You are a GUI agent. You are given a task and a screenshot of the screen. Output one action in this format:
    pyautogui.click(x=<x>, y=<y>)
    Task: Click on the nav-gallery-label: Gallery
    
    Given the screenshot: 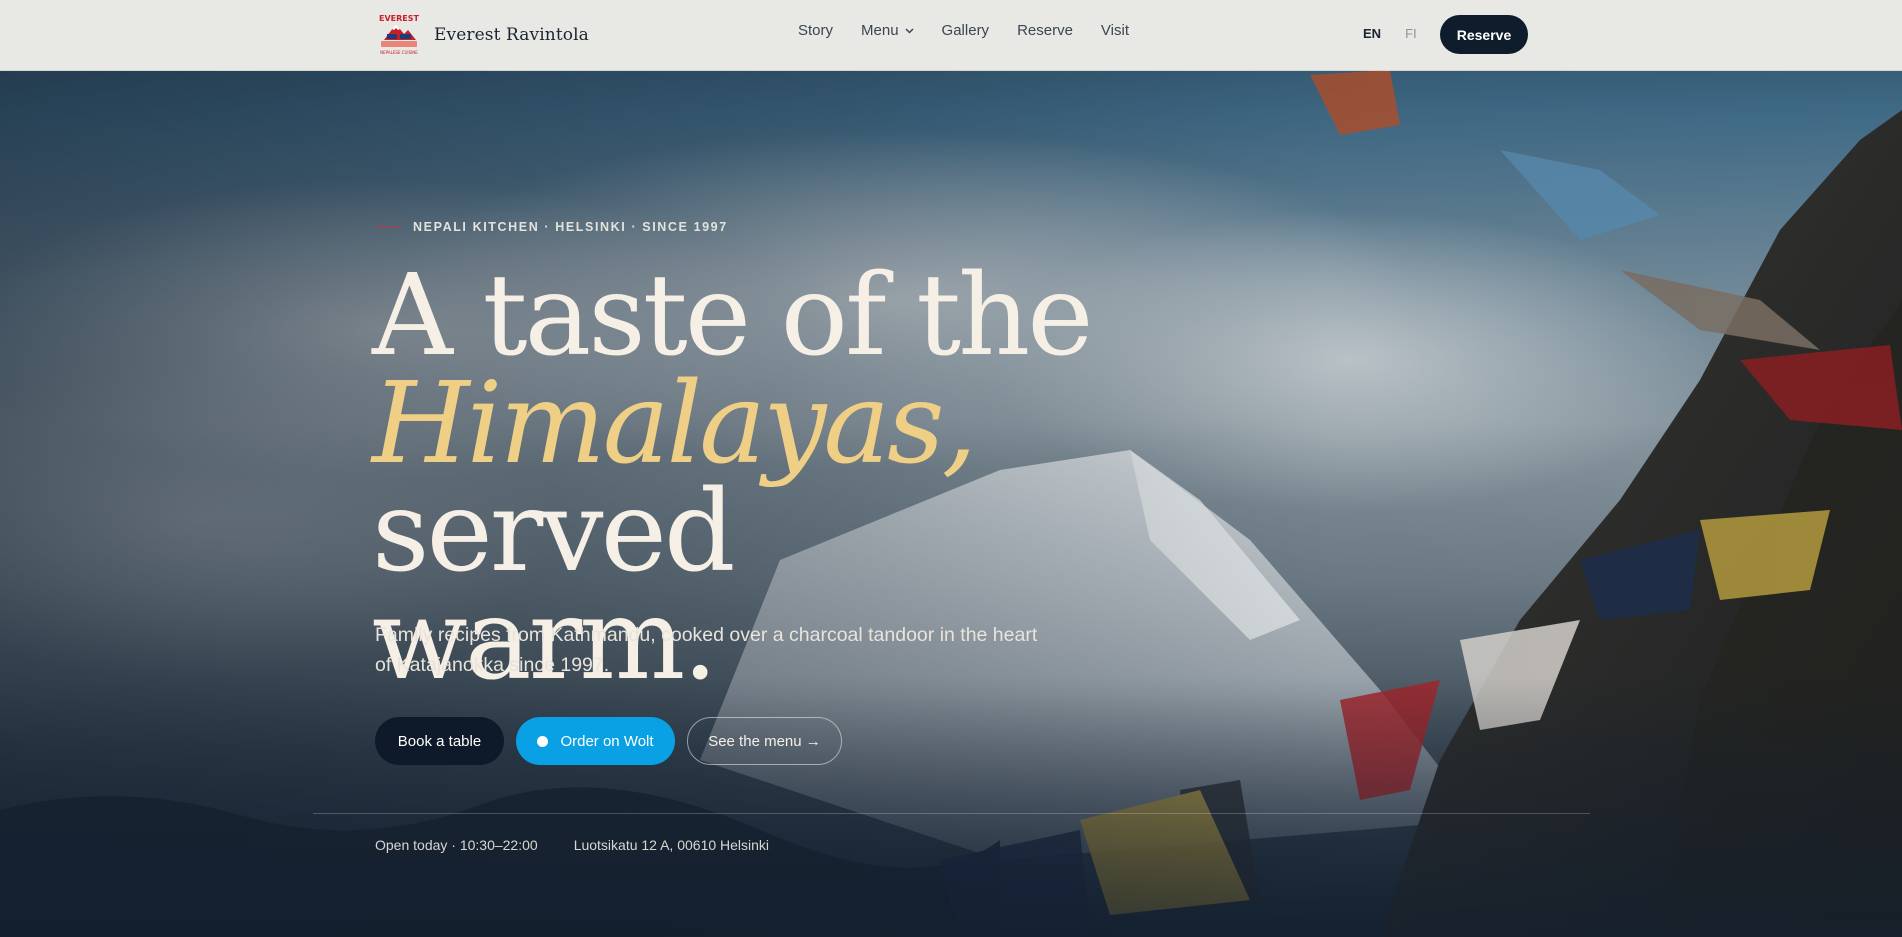 What is the action you would take?
    pyautogui.click(x=965, y=30)
    